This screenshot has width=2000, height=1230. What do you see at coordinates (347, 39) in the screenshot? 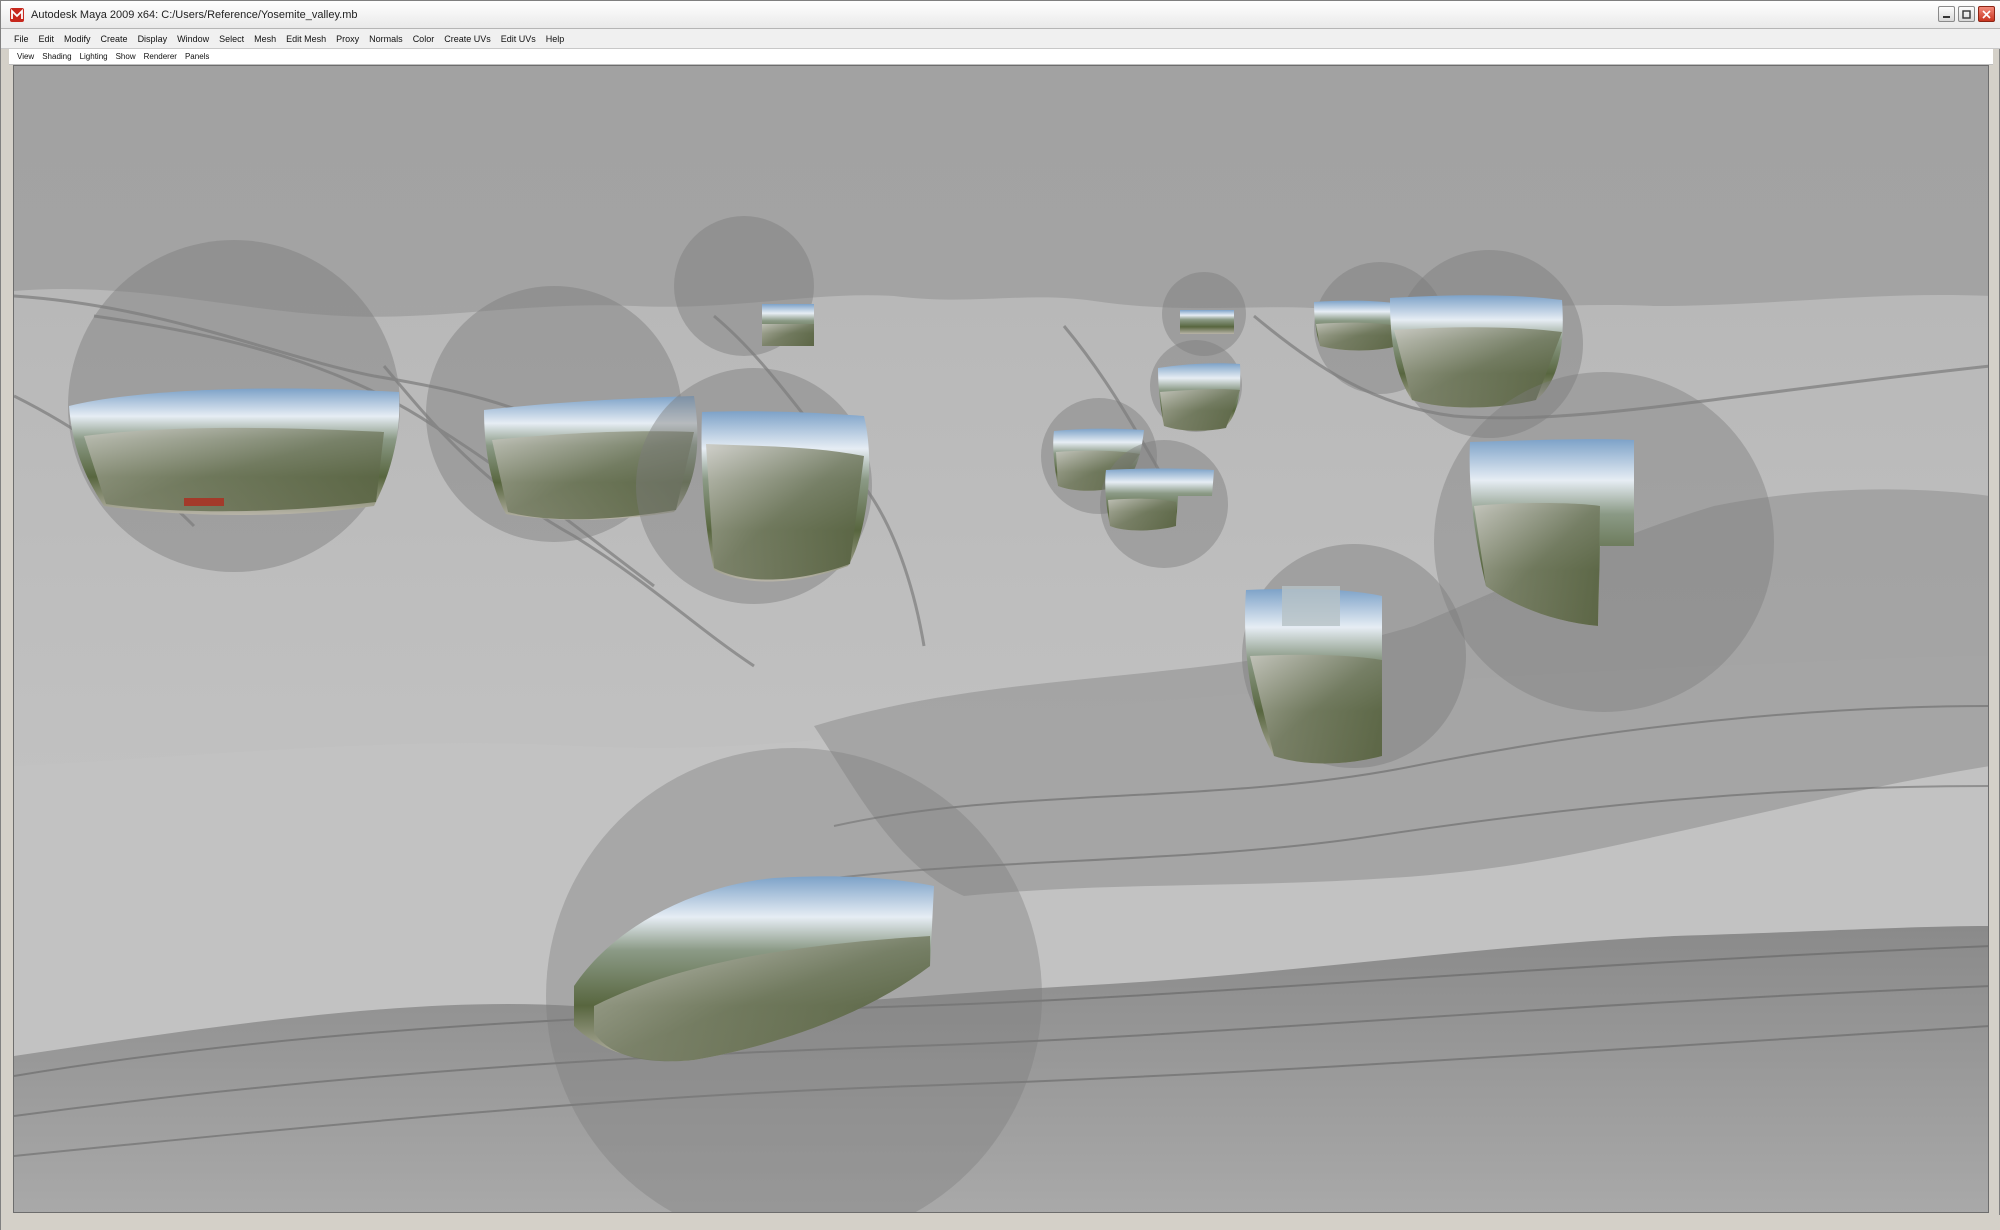
I see `menu-proxy: Proxy` at bounding box center [347, 39].